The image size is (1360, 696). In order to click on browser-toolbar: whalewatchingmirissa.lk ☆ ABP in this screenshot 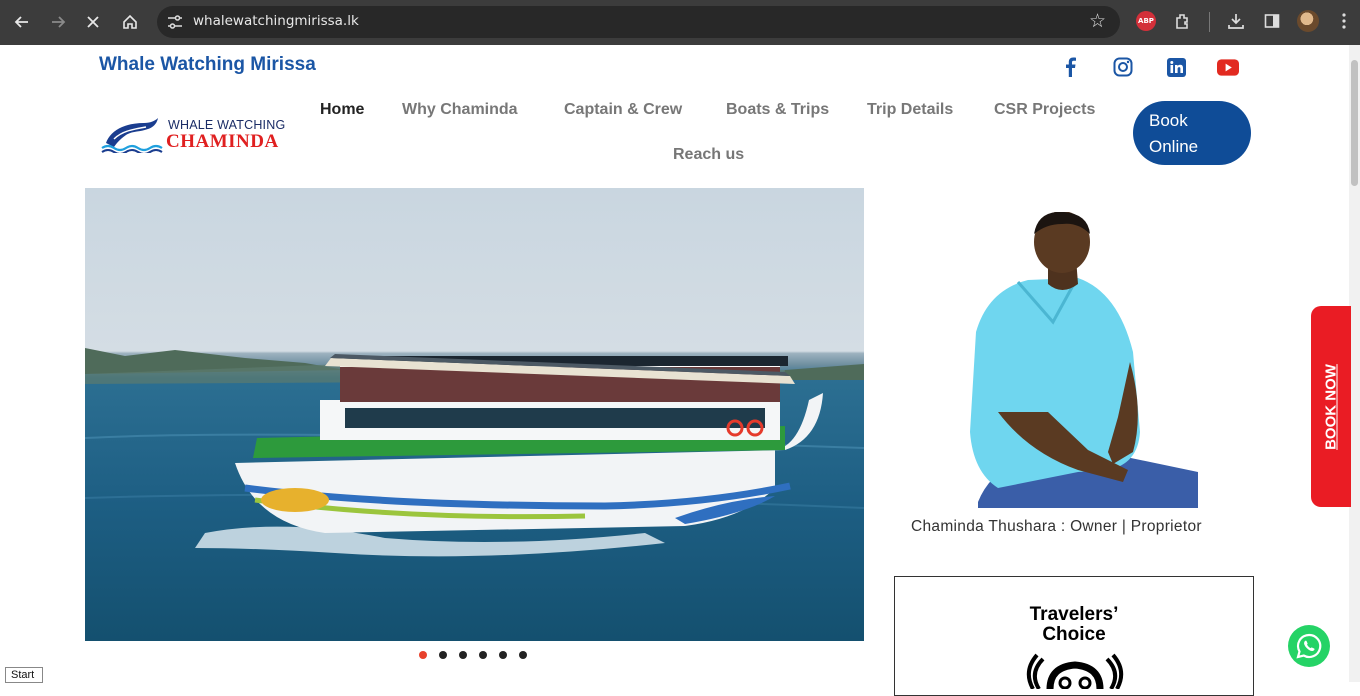, I will do `click(680, 22)`.